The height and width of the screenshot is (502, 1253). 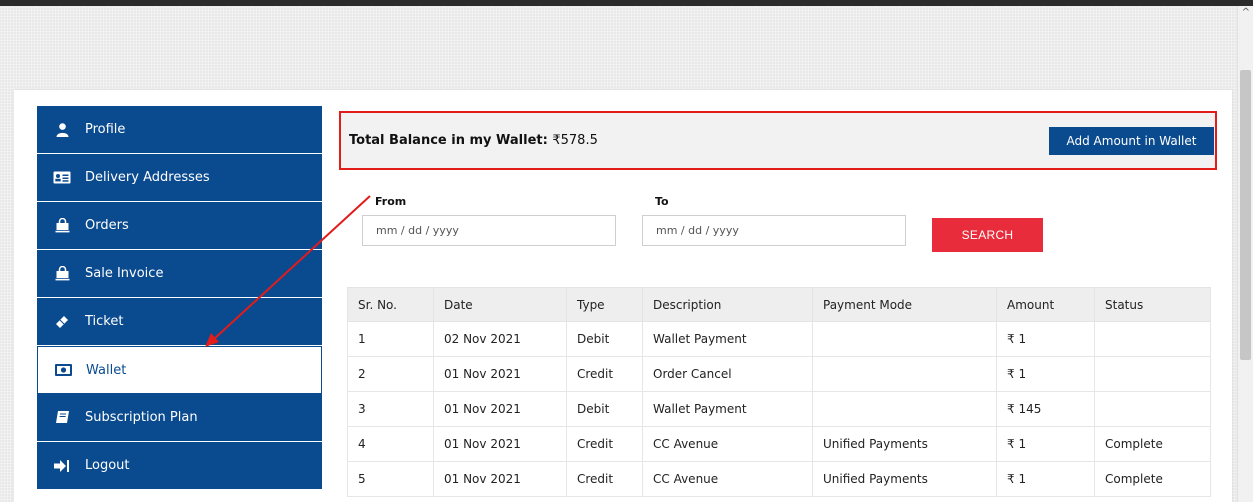 What do you see at coordinates (105, 129) in the screenshot?
I see `sidebar-item-label: Profile` at bounding box center [105, 129].